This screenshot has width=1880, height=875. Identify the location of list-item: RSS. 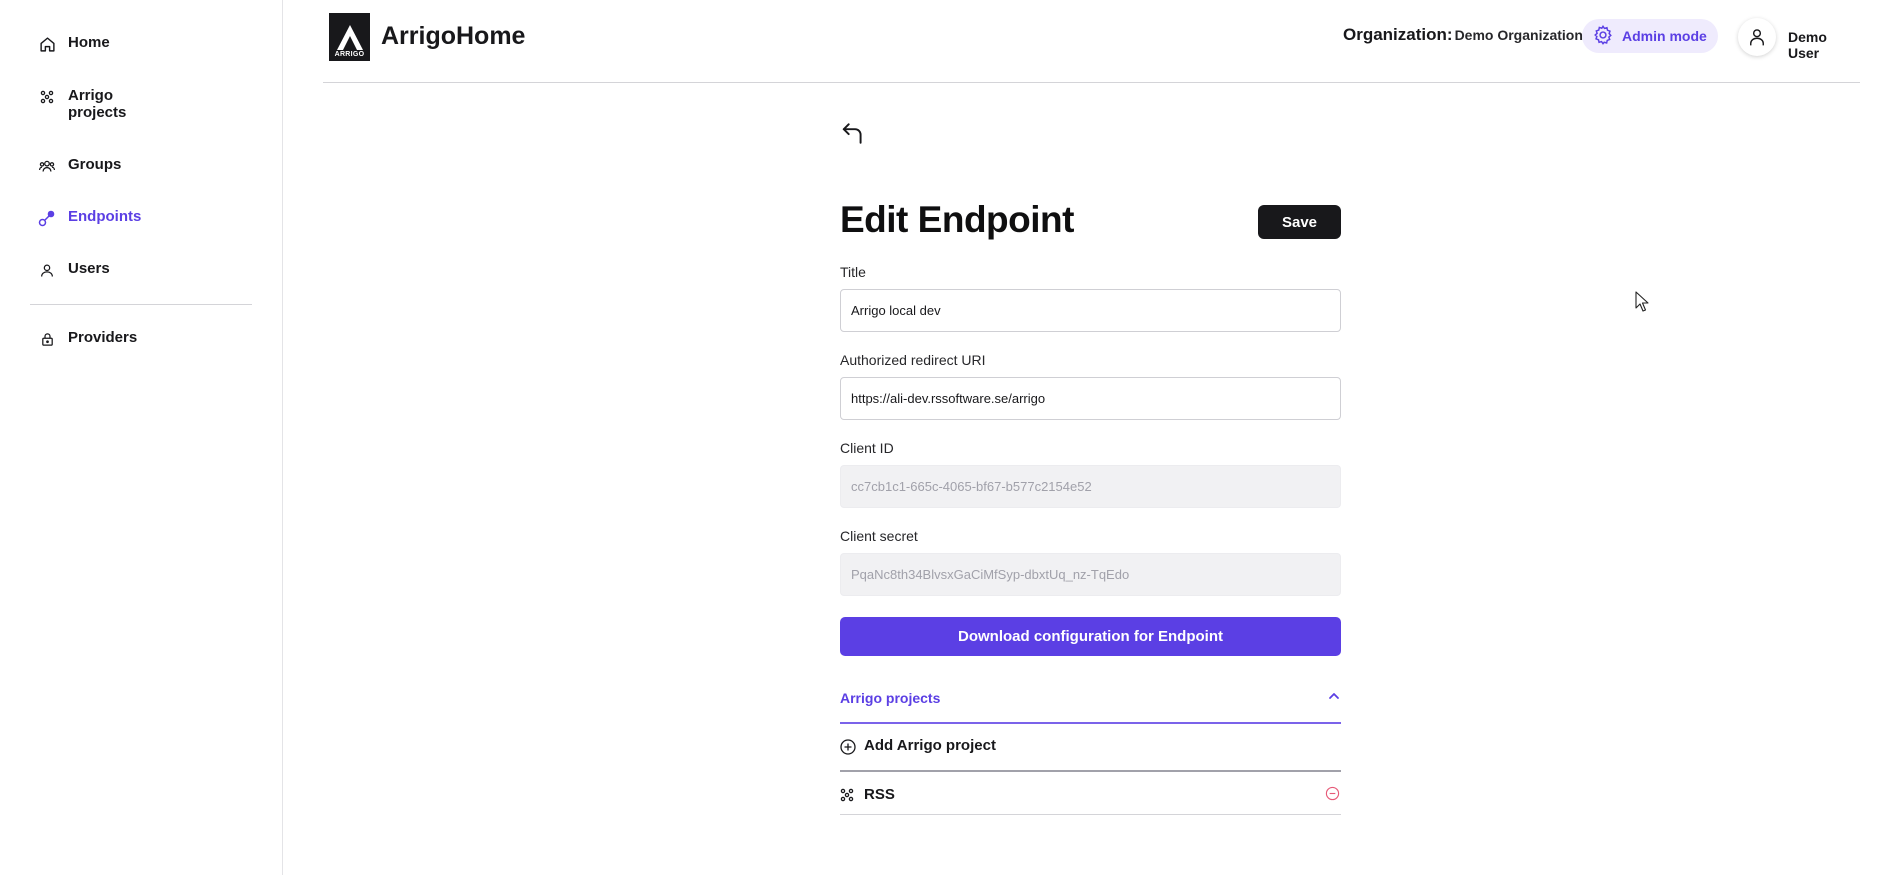
(1090, 799).